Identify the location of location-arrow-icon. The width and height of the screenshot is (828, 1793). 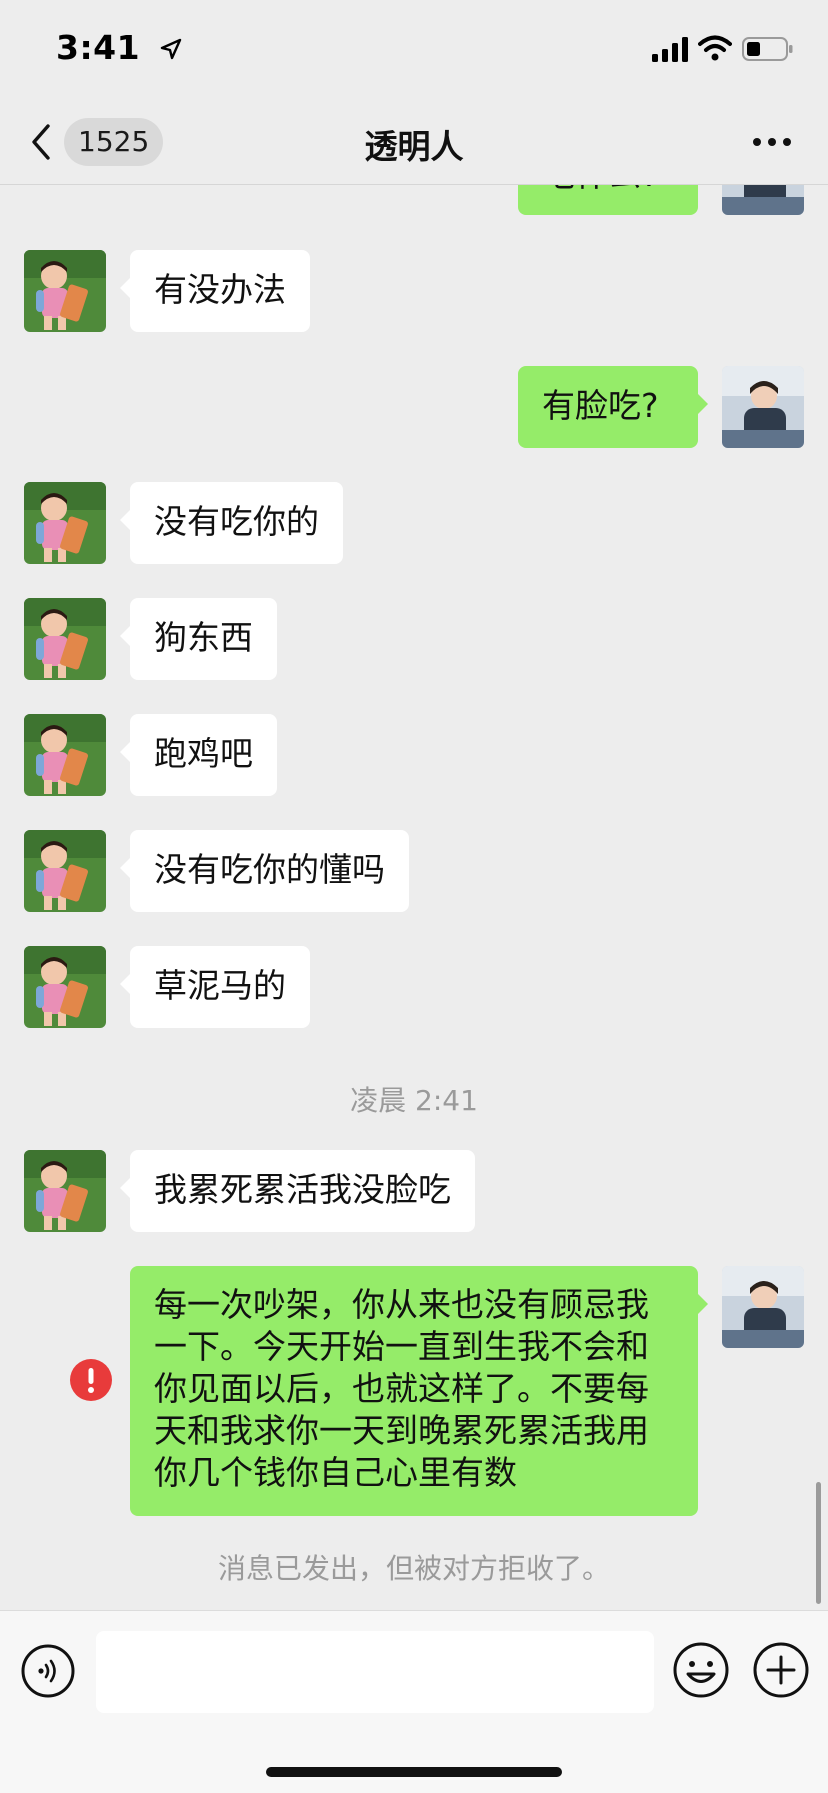
(171, 49).